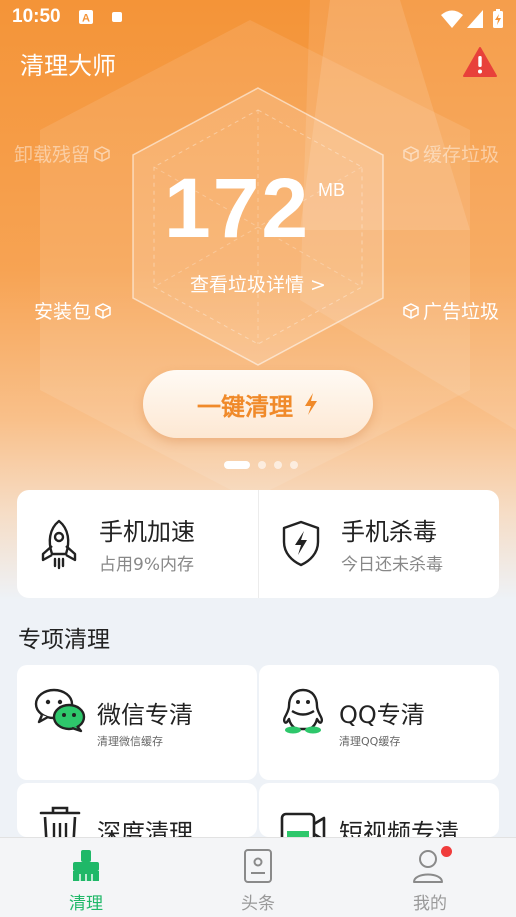 The image size is (516, 917). What do you see at coordinates (370, 741) in the screenshot?
I see `card-subtitle: 清理QQ缓存` at bounding box center [370, 741].